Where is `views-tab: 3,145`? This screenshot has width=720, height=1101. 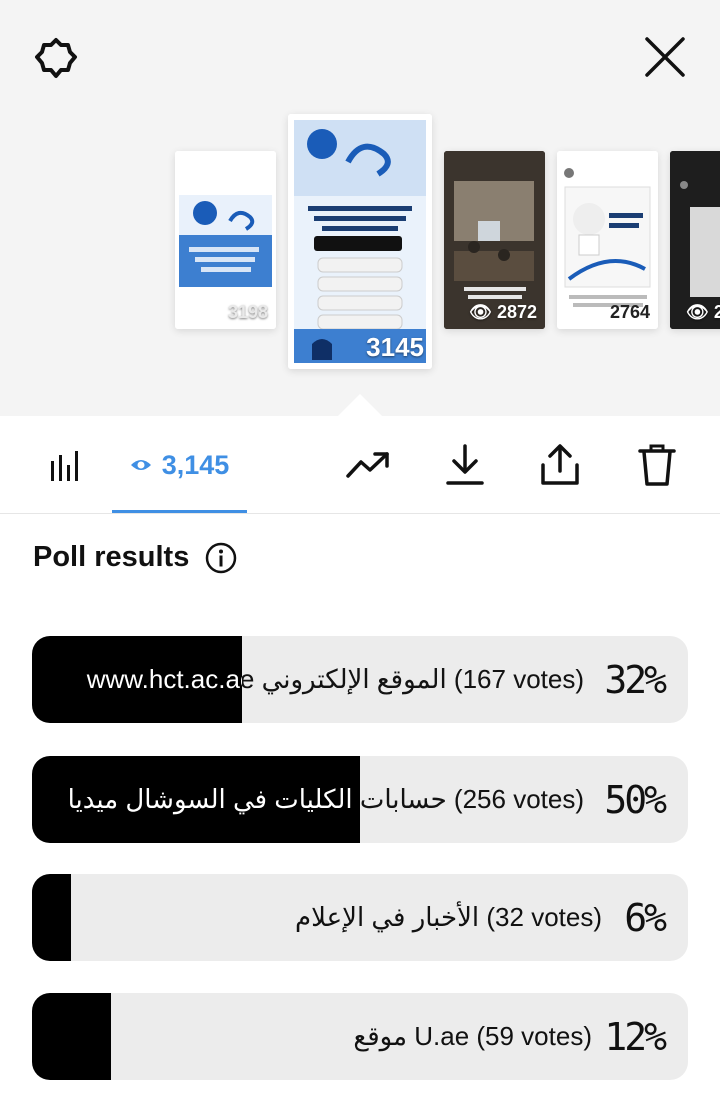
views-tab: 3,145 is located at coordinates (179, 465).